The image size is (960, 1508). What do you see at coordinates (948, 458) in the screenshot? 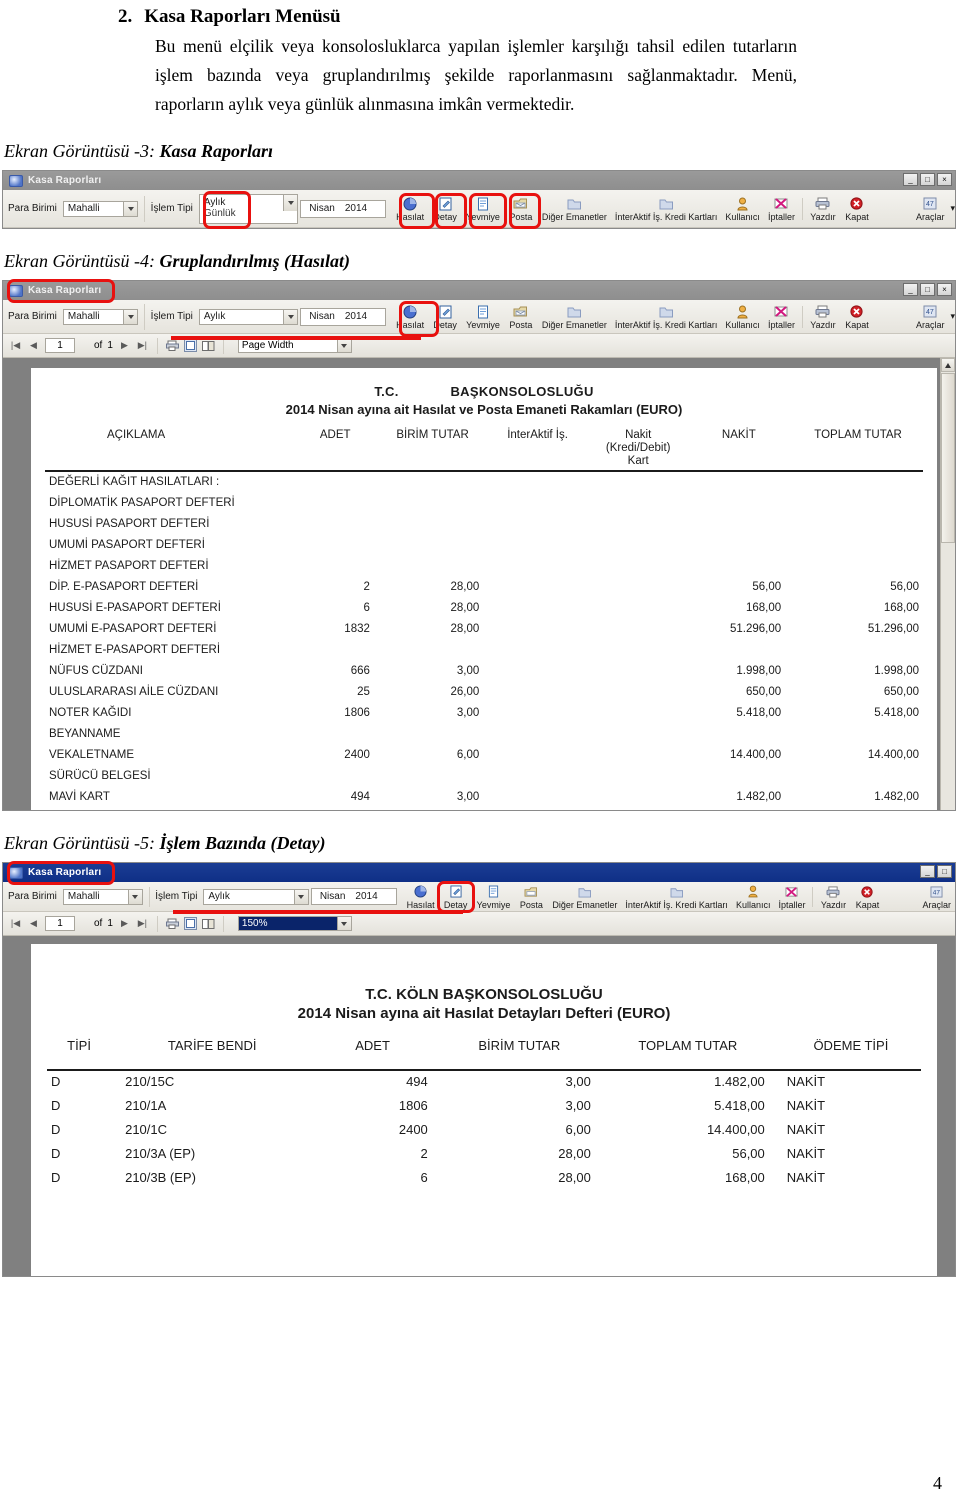
I see `scrollbar-thumb` at bounding box center [948, 458].